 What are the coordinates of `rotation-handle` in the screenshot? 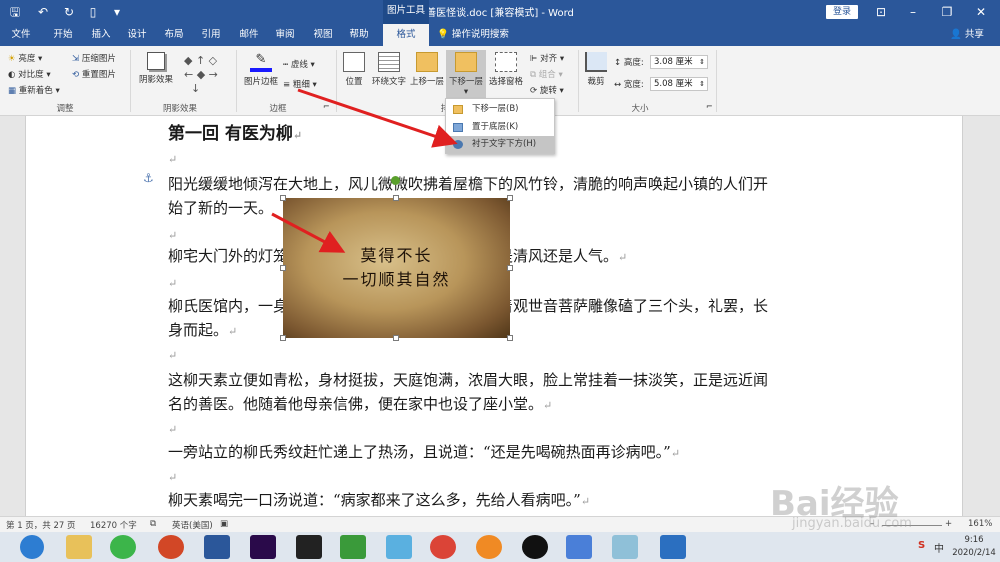 It's located at (395, 180).